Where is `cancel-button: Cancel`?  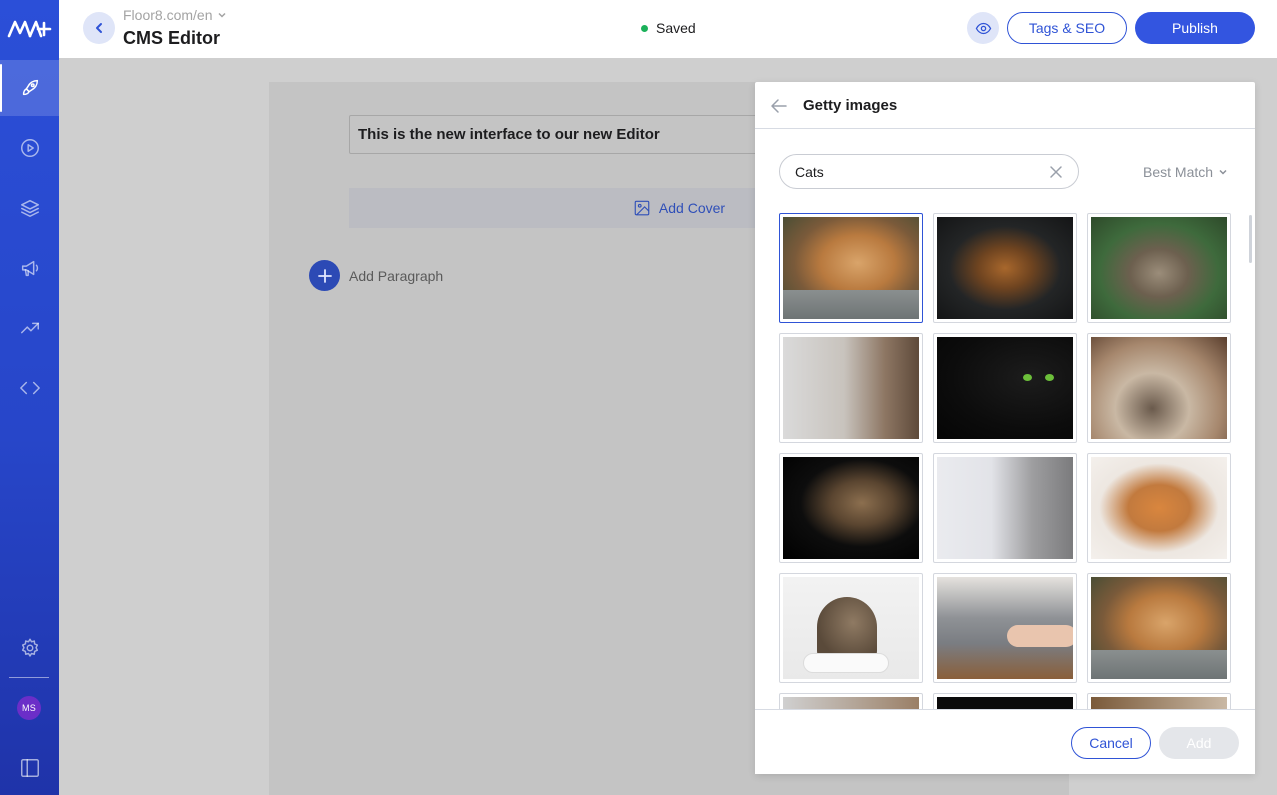
cancel-button: Cancel is located at coordinates (1111, 743).